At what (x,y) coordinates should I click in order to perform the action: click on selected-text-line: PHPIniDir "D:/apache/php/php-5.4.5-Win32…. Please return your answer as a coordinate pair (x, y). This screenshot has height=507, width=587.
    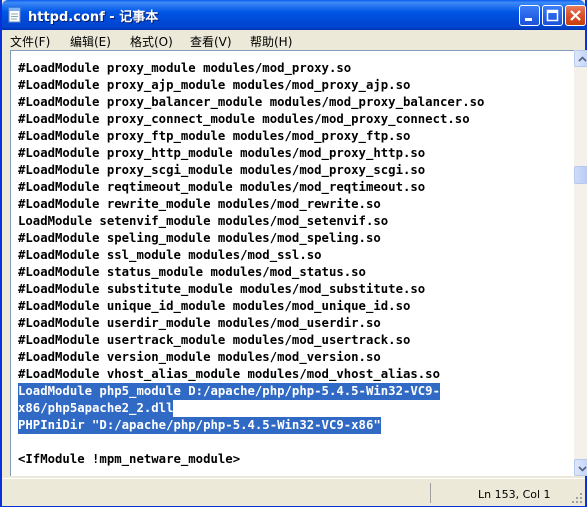
    Looking at the image, I should click on (199, 425).